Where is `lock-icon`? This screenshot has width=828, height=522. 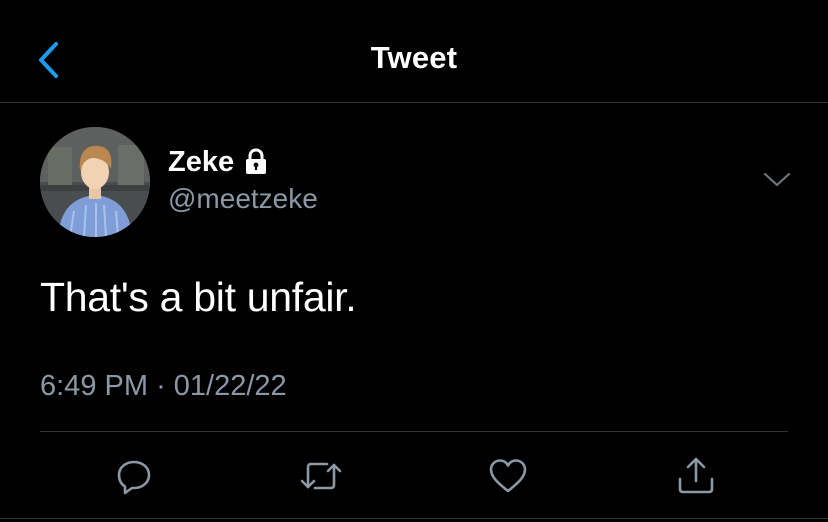
lock-icon is located at coordinates (256, 161).